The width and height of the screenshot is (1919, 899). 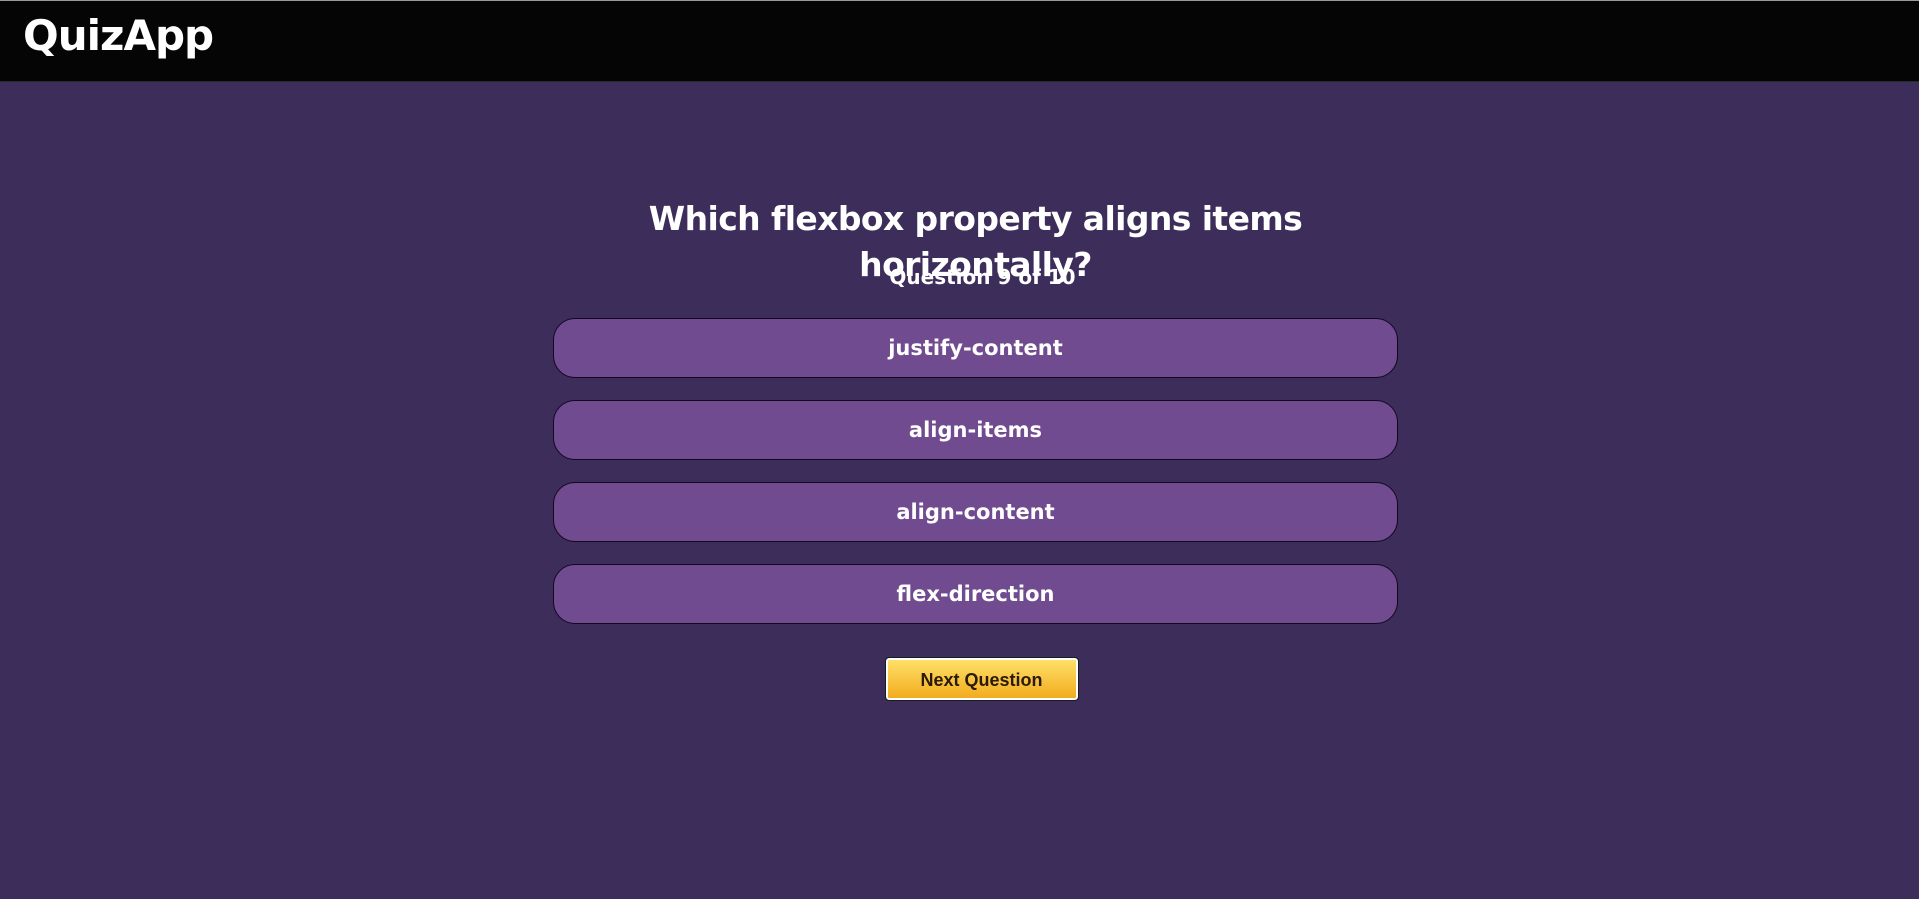 I want to click on answer-option-align-items: align-items, so click(x=975, y=430).